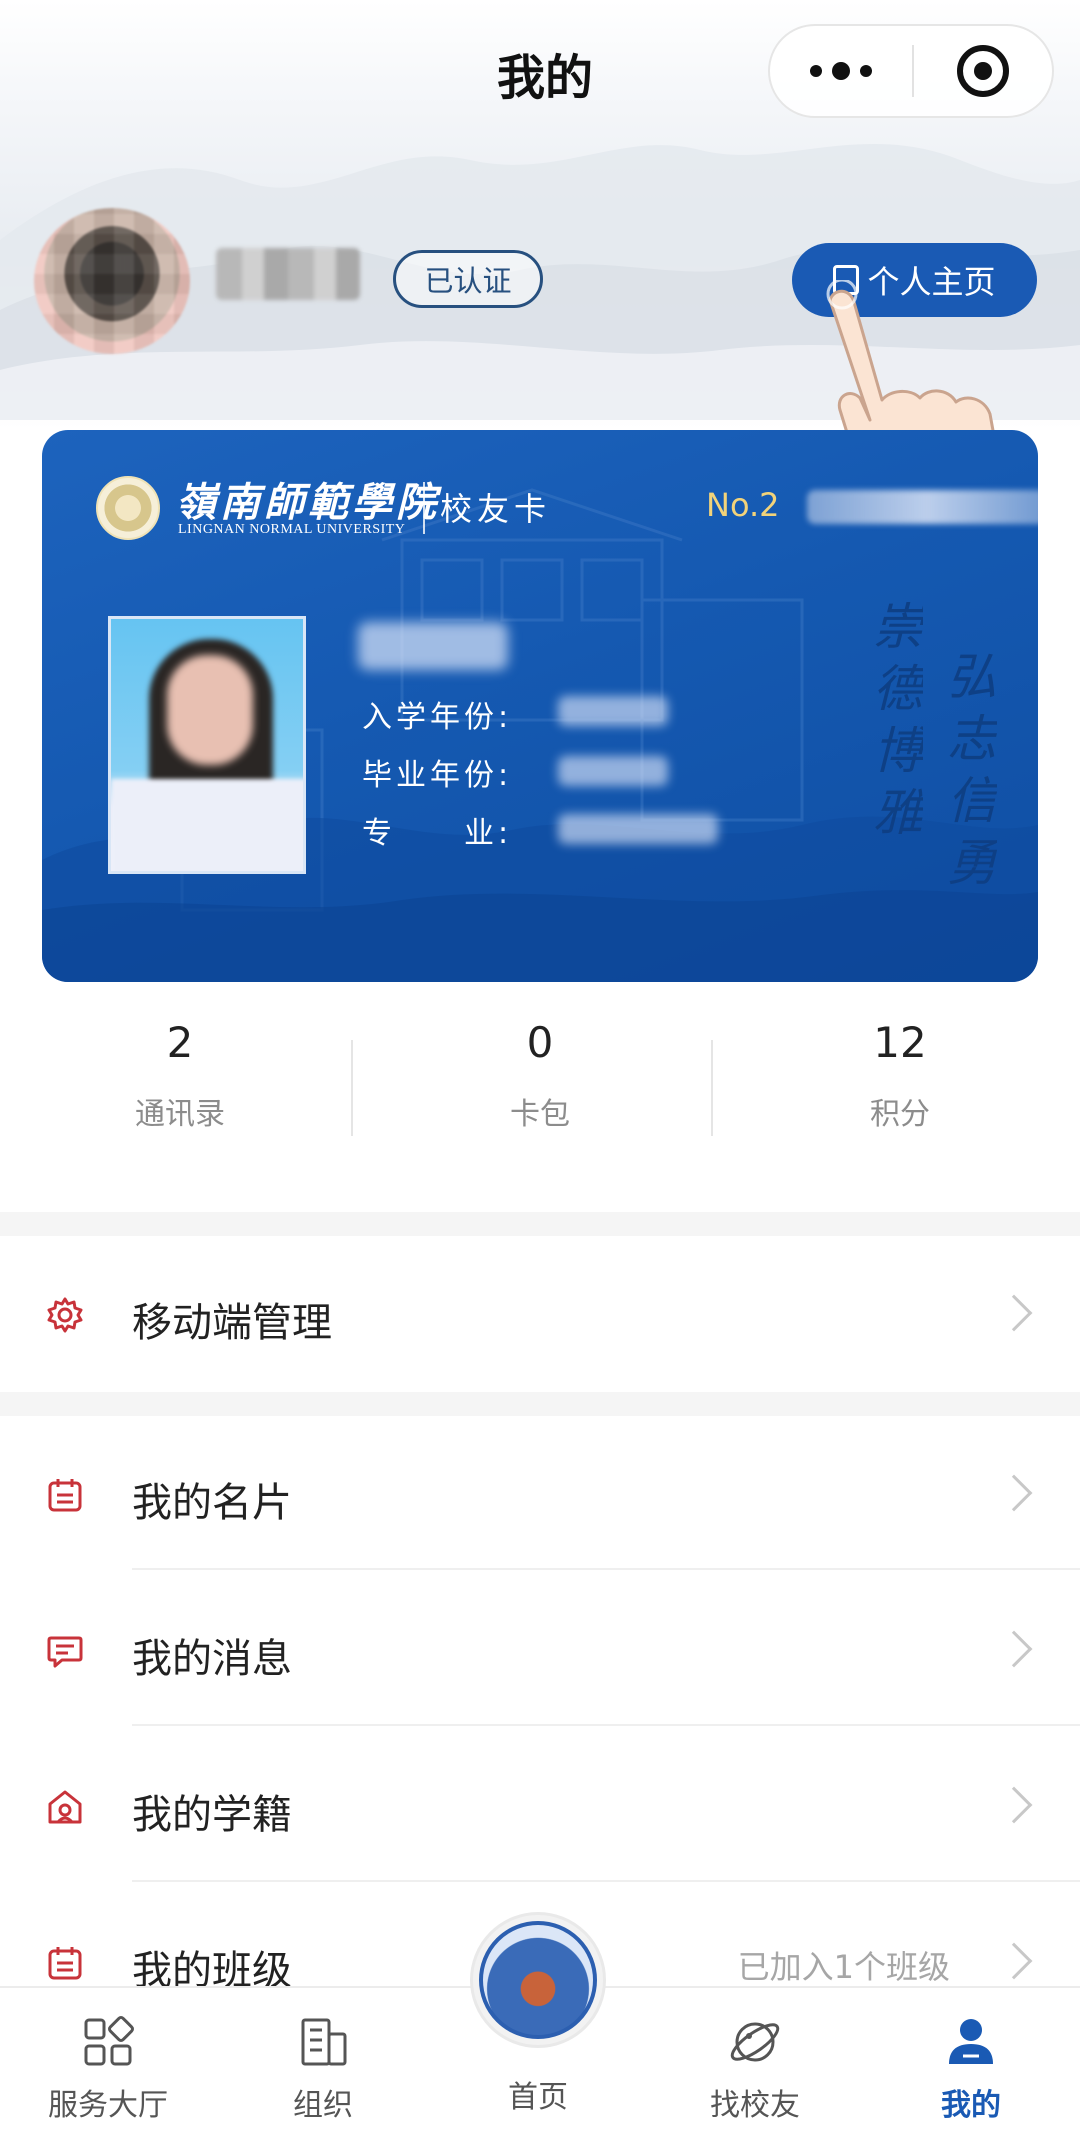  What do you see at coordinates (755, 2042) in the screenshot?
I see `planet-icon` at bounding box center [755, 2042].